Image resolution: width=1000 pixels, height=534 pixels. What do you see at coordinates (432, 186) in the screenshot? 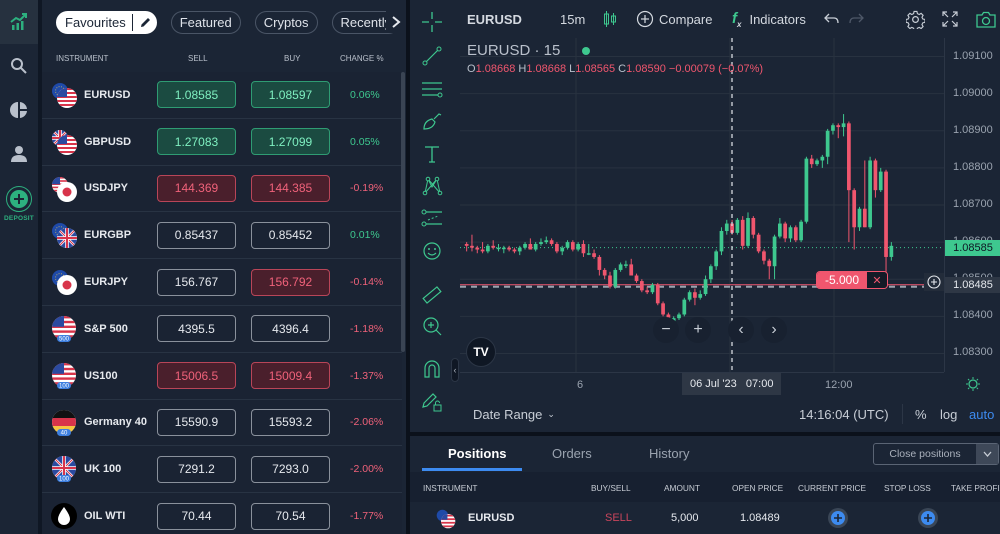
I see `pattern-tool` at bounding box center [432, 186].